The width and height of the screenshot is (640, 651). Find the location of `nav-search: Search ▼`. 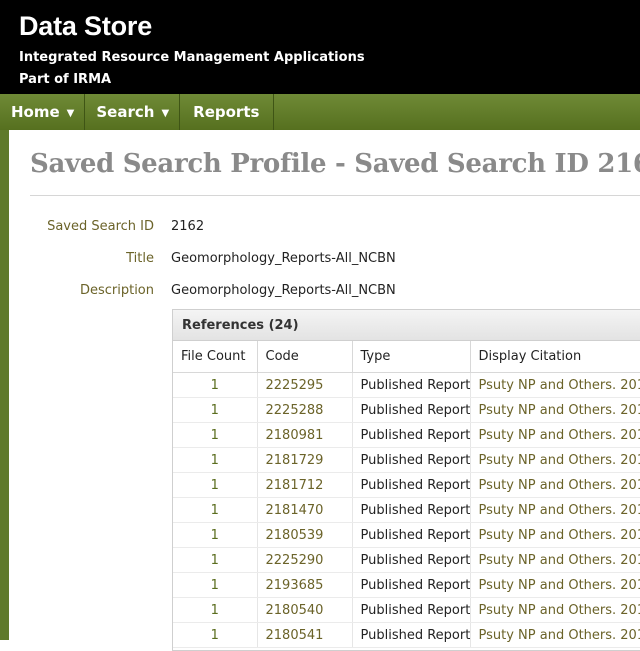

nav-search: Search ▼ is located at coordinates (133, 112).